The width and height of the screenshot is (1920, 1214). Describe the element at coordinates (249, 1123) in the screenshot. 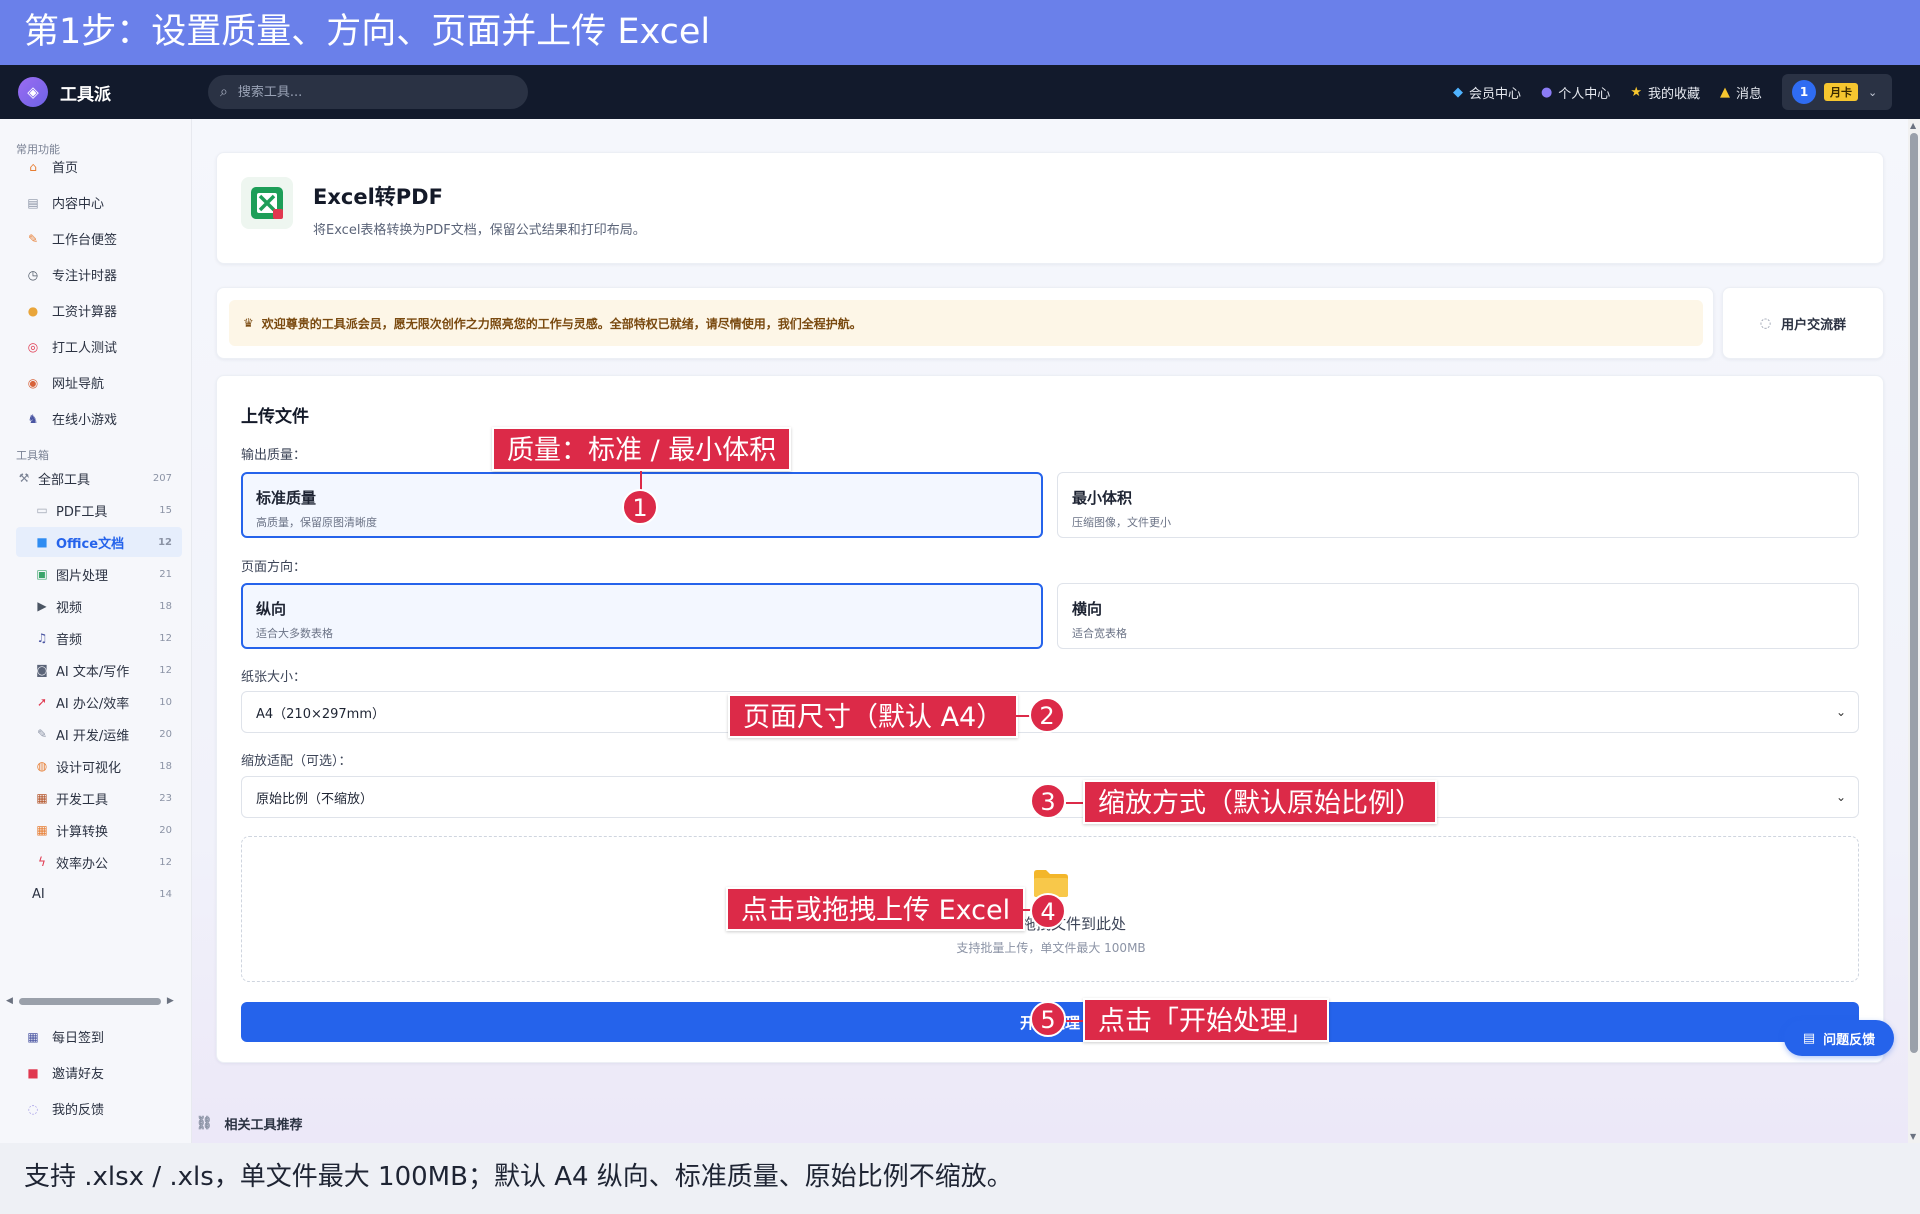

I see `related-tools-heading: ⛓ 相关工具推荐` at that location.